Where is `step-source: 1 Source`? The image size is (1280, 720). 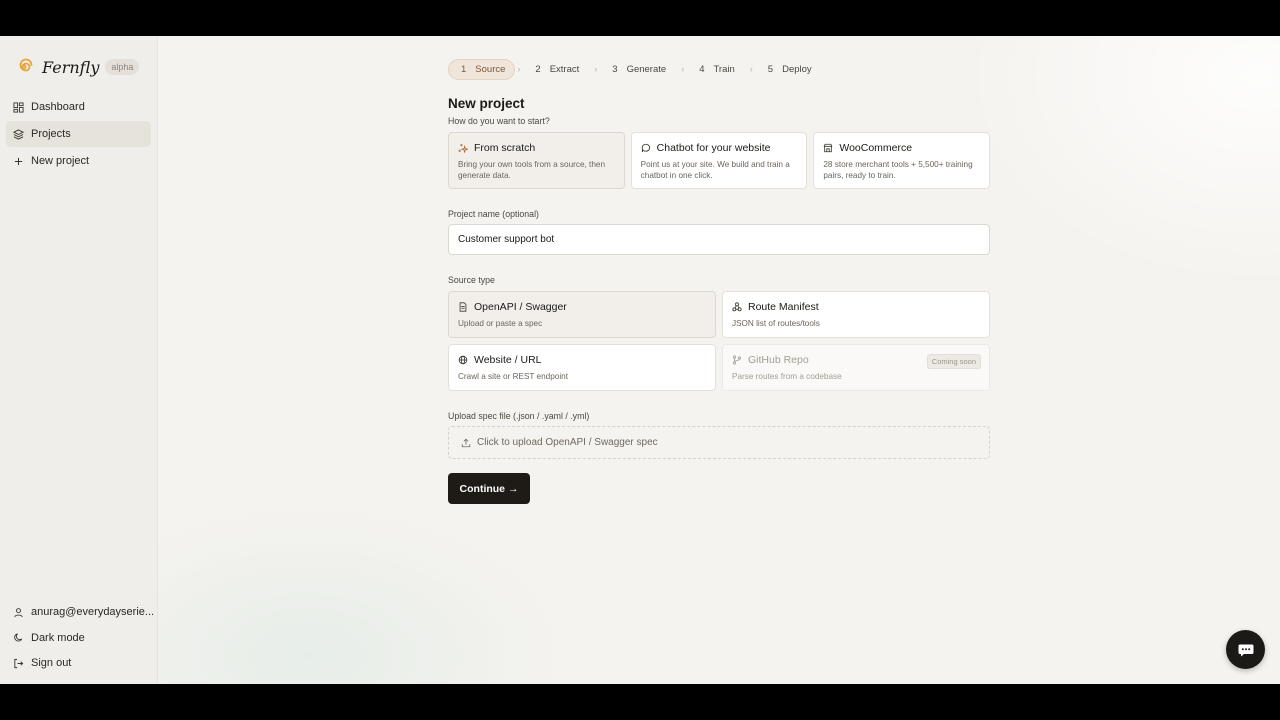
step-source: 1 Source is located at coordinates (482, 69).